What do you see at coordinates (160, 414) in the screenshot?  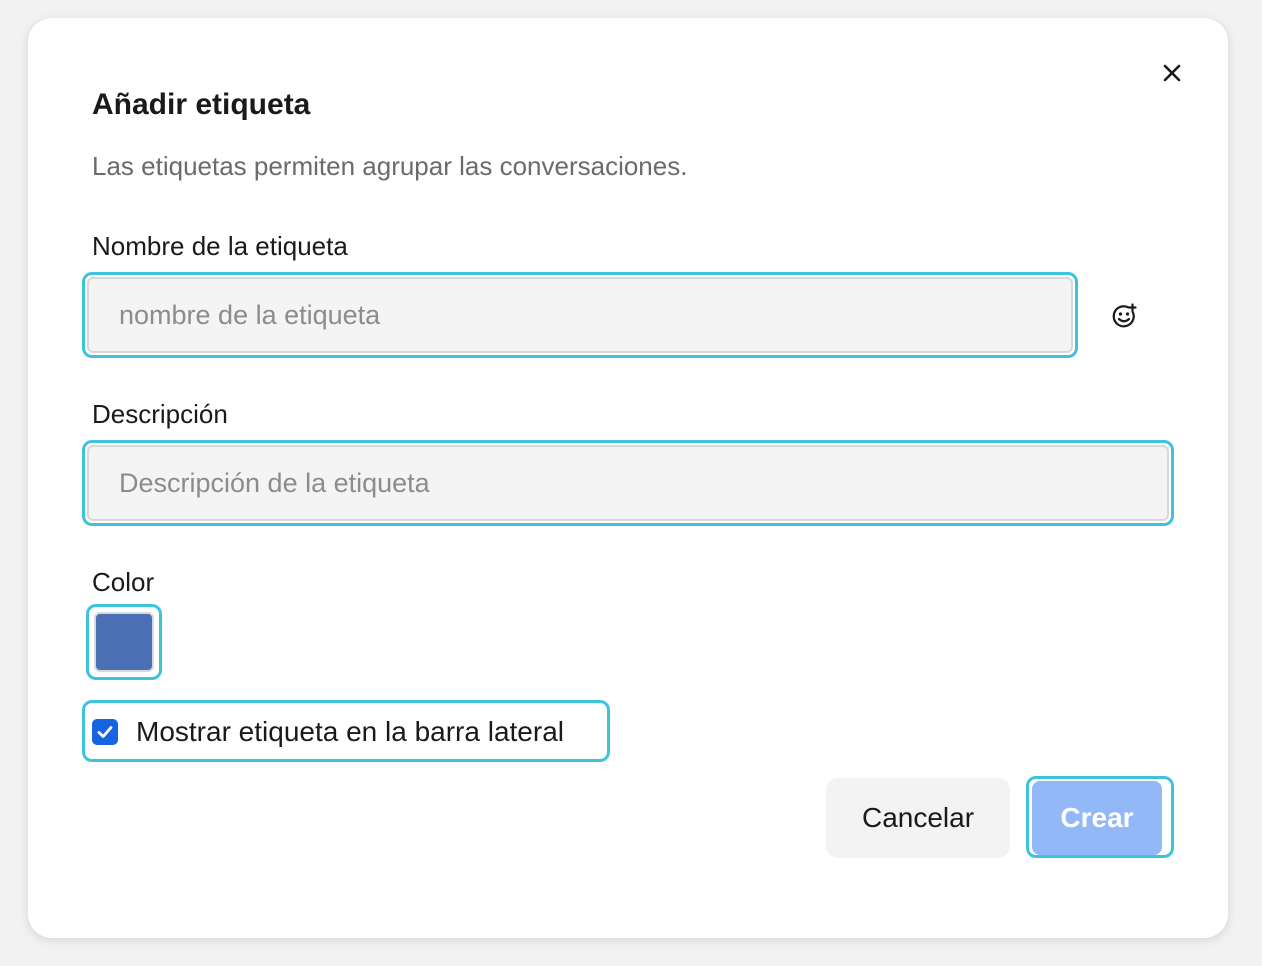 I see `description-label: Descripción` at bounding box center [160, 414].